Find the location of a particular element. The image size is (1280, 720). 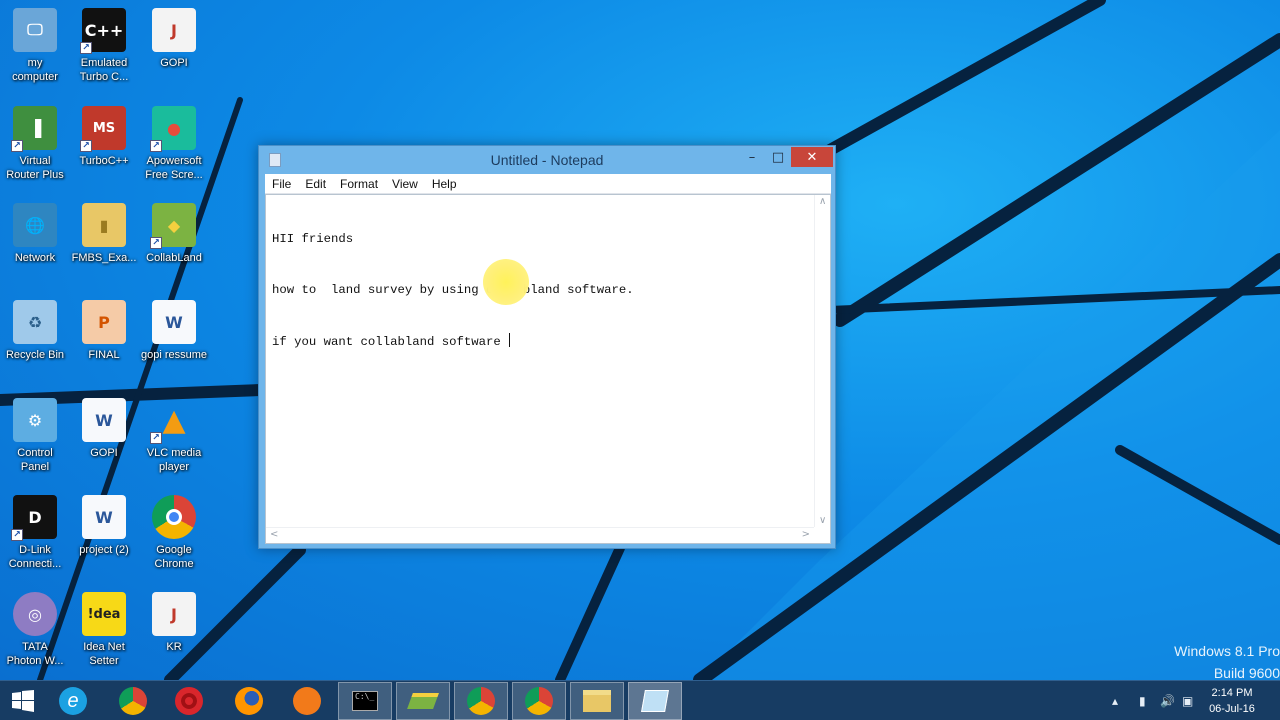

folder-icon: ▮ is located at coordinates (104, 225).